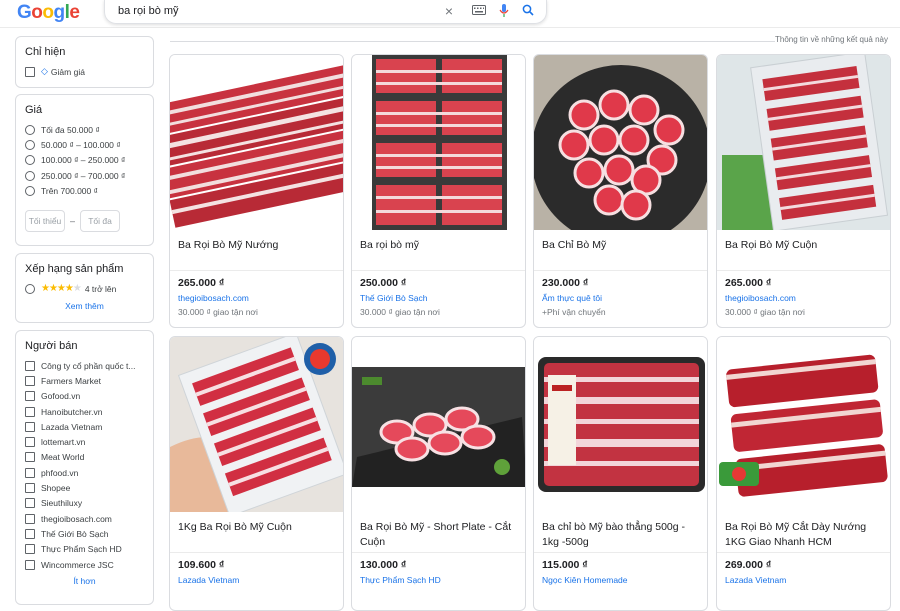 This screenshot has height=611, width=900. Describe the element at coordinates (84, 426) in the screenshot. I see `seller-option: Lazada Vietnam` at that location.